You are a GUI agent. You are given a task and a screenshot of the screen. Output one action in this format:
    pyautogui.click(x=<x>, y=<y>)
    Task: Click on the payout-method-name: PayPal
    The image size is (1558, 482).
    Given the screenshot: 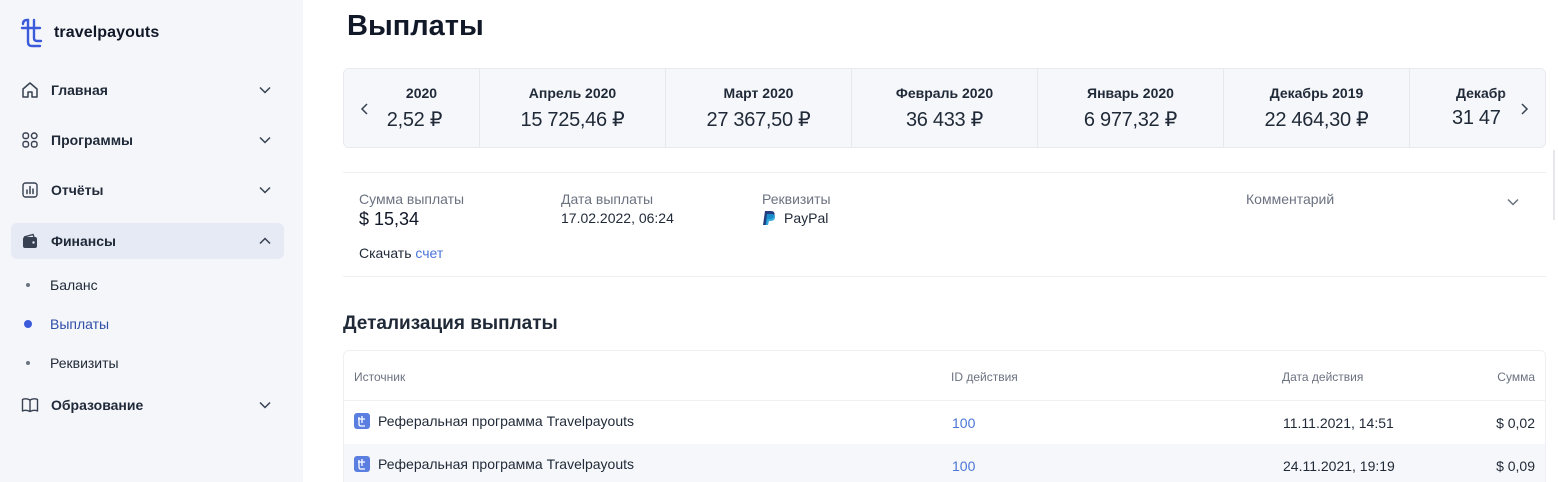 What is the action you would take?
    pyautogui.click(x=806, y=218)
    